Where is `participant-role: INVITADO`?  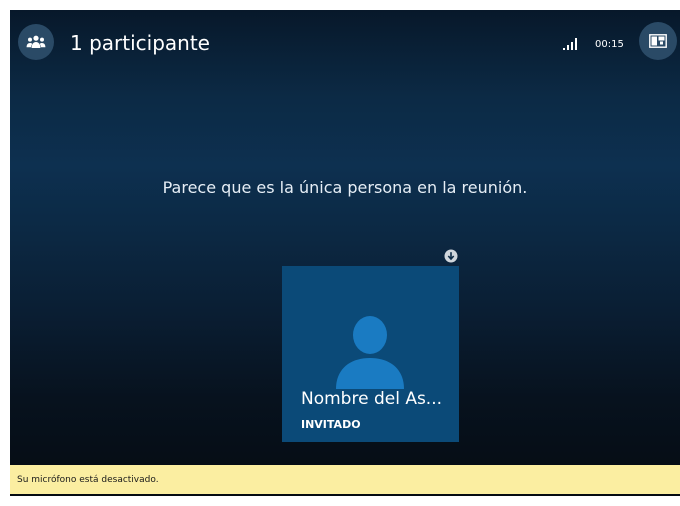 participant-role: INVITADO is located at coordinates (331, 424).